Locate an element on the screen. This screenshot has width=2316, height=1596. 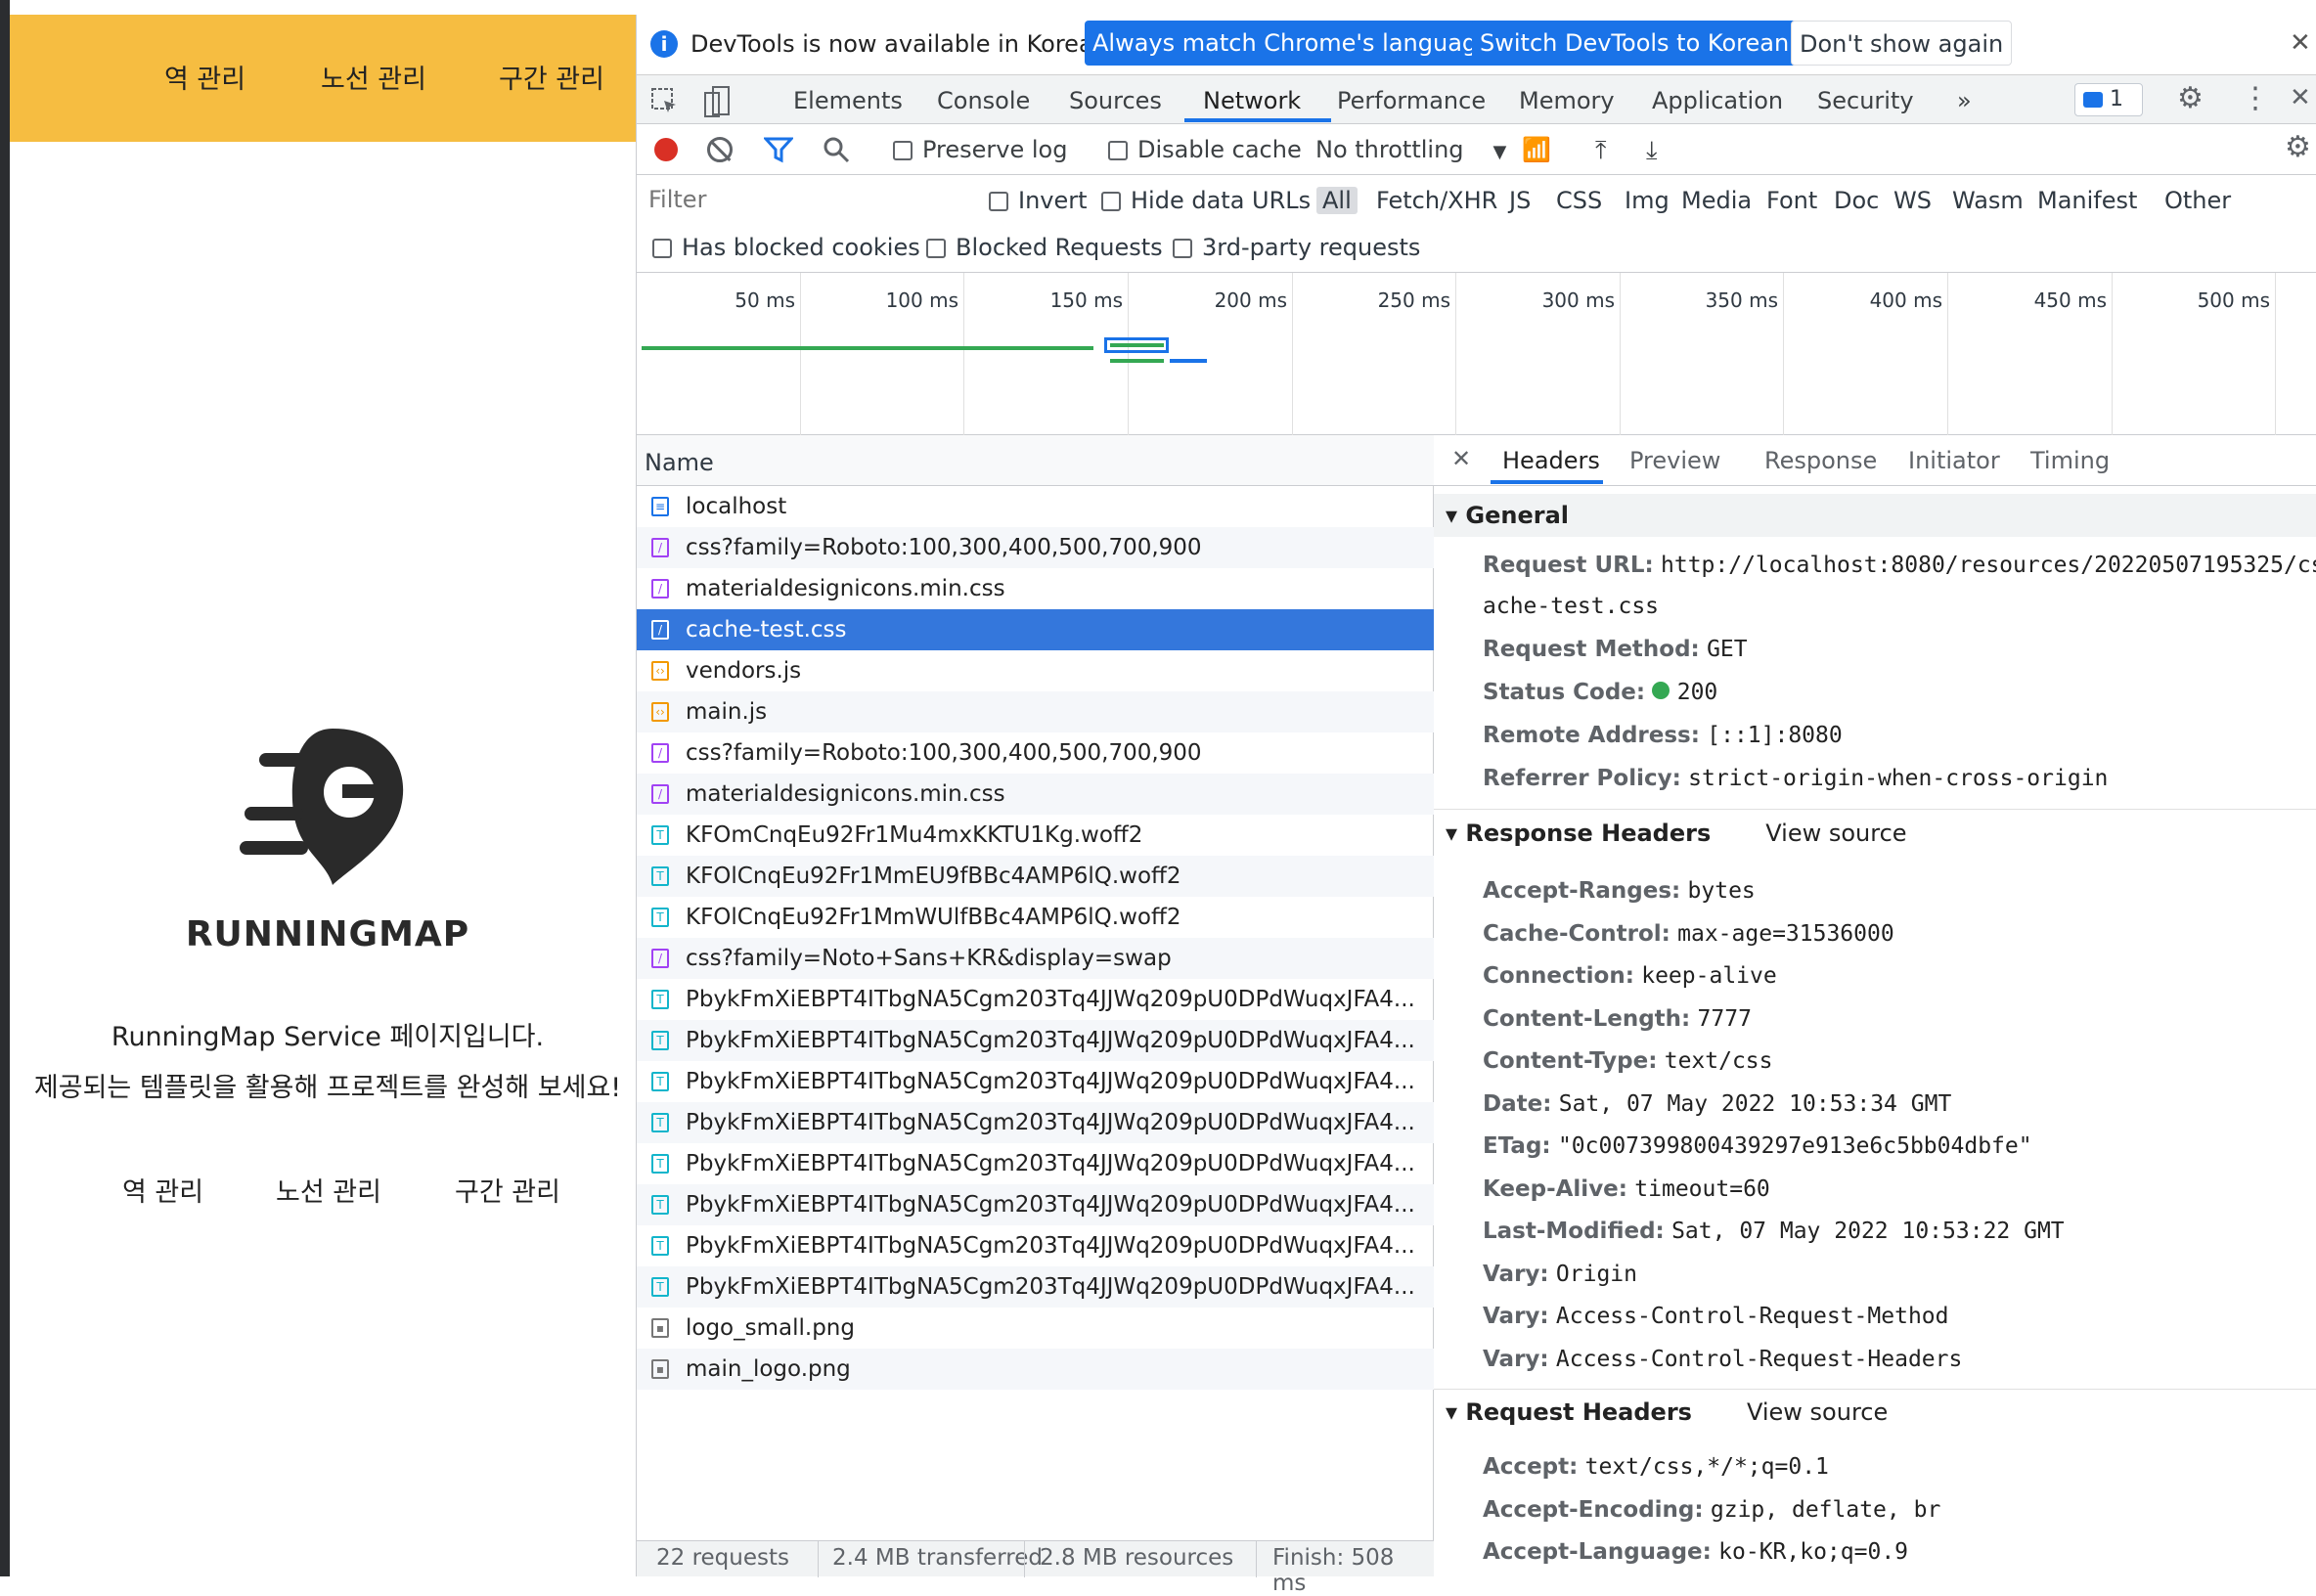
inspect-icon is located at coordinates (665, 101).